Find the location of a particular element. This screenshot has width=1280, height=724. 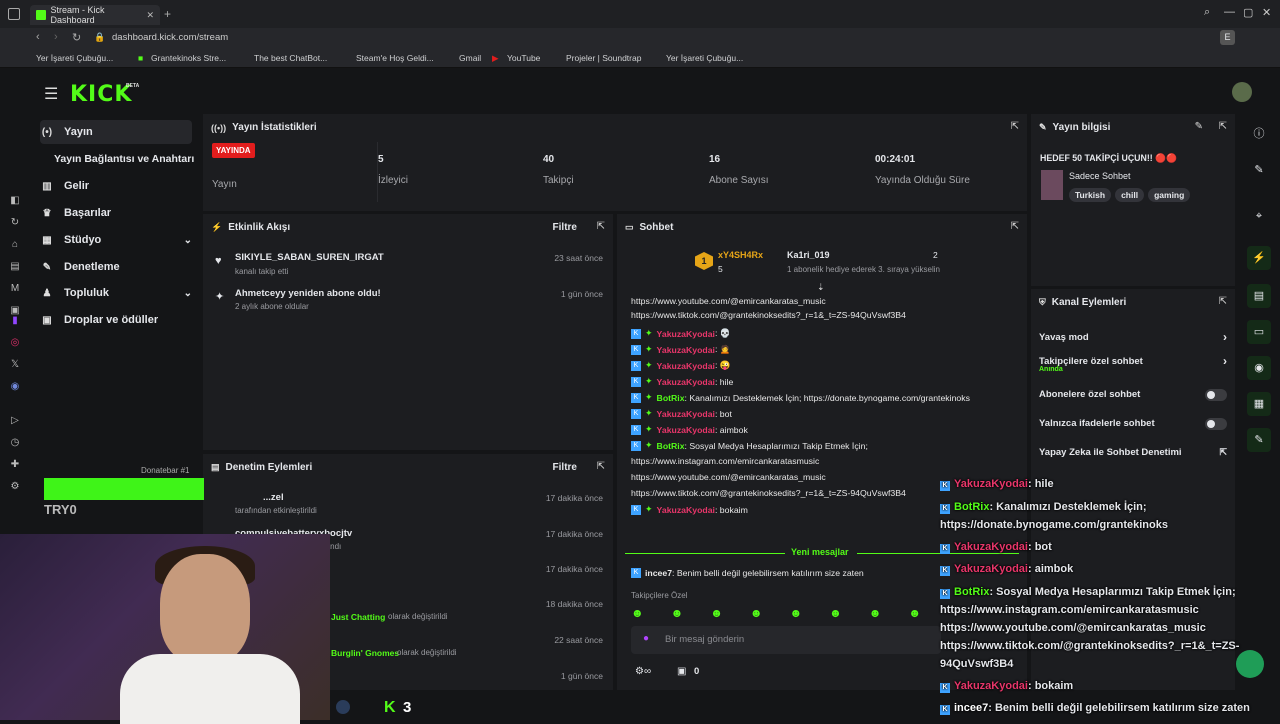

link-icon: ◧ is located at coordinates (15, 201).